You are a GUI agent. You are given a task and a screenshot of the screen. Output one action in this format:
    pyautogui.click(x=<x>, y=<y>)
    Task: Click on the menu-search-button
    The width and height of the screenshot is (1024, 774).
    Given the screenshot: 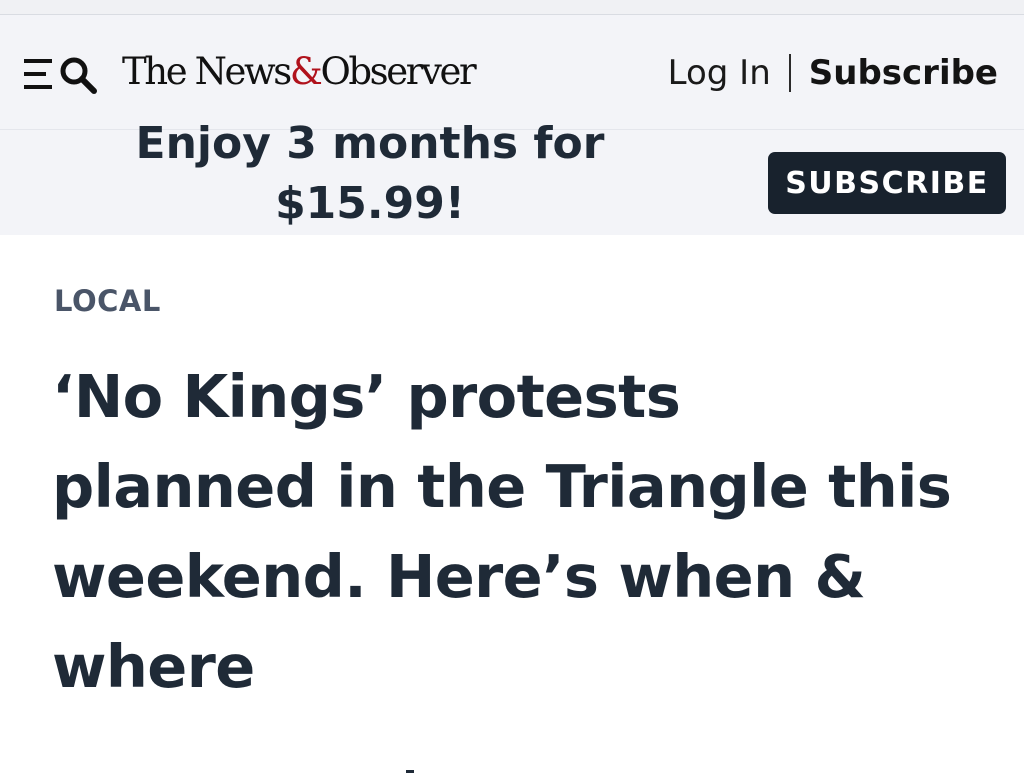 What is the action you would take?
    pyautogui.click(x=63, y=74)
    